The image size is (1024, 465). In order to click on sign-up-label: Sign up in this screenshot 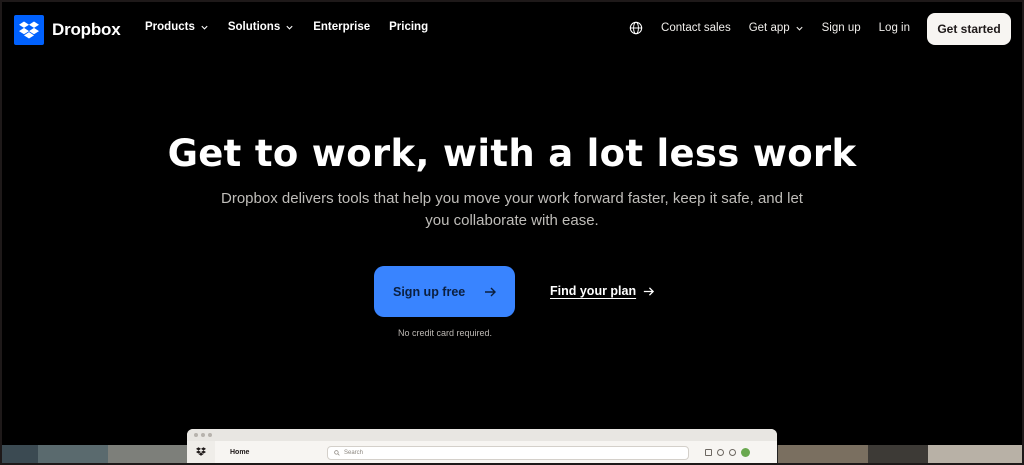, I will do `click(841, 28)`.